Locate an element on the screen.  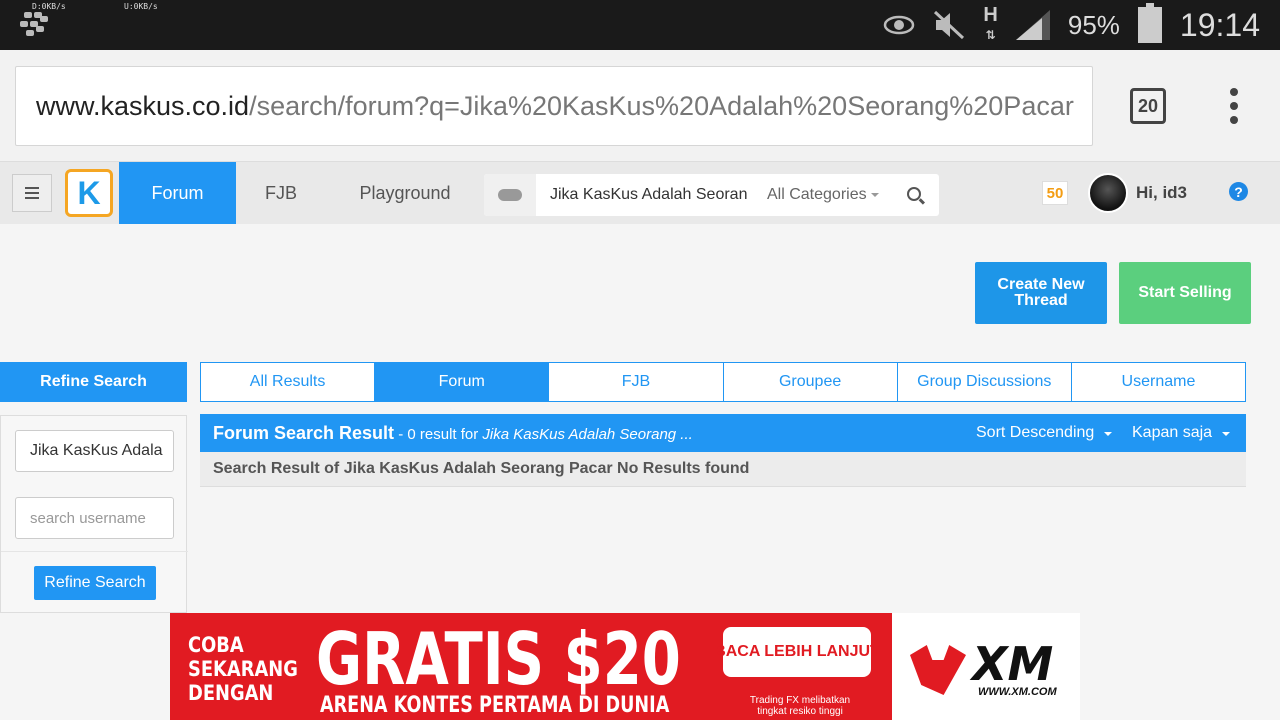
clock: 19:14 is located at coordinates (1219, 24).